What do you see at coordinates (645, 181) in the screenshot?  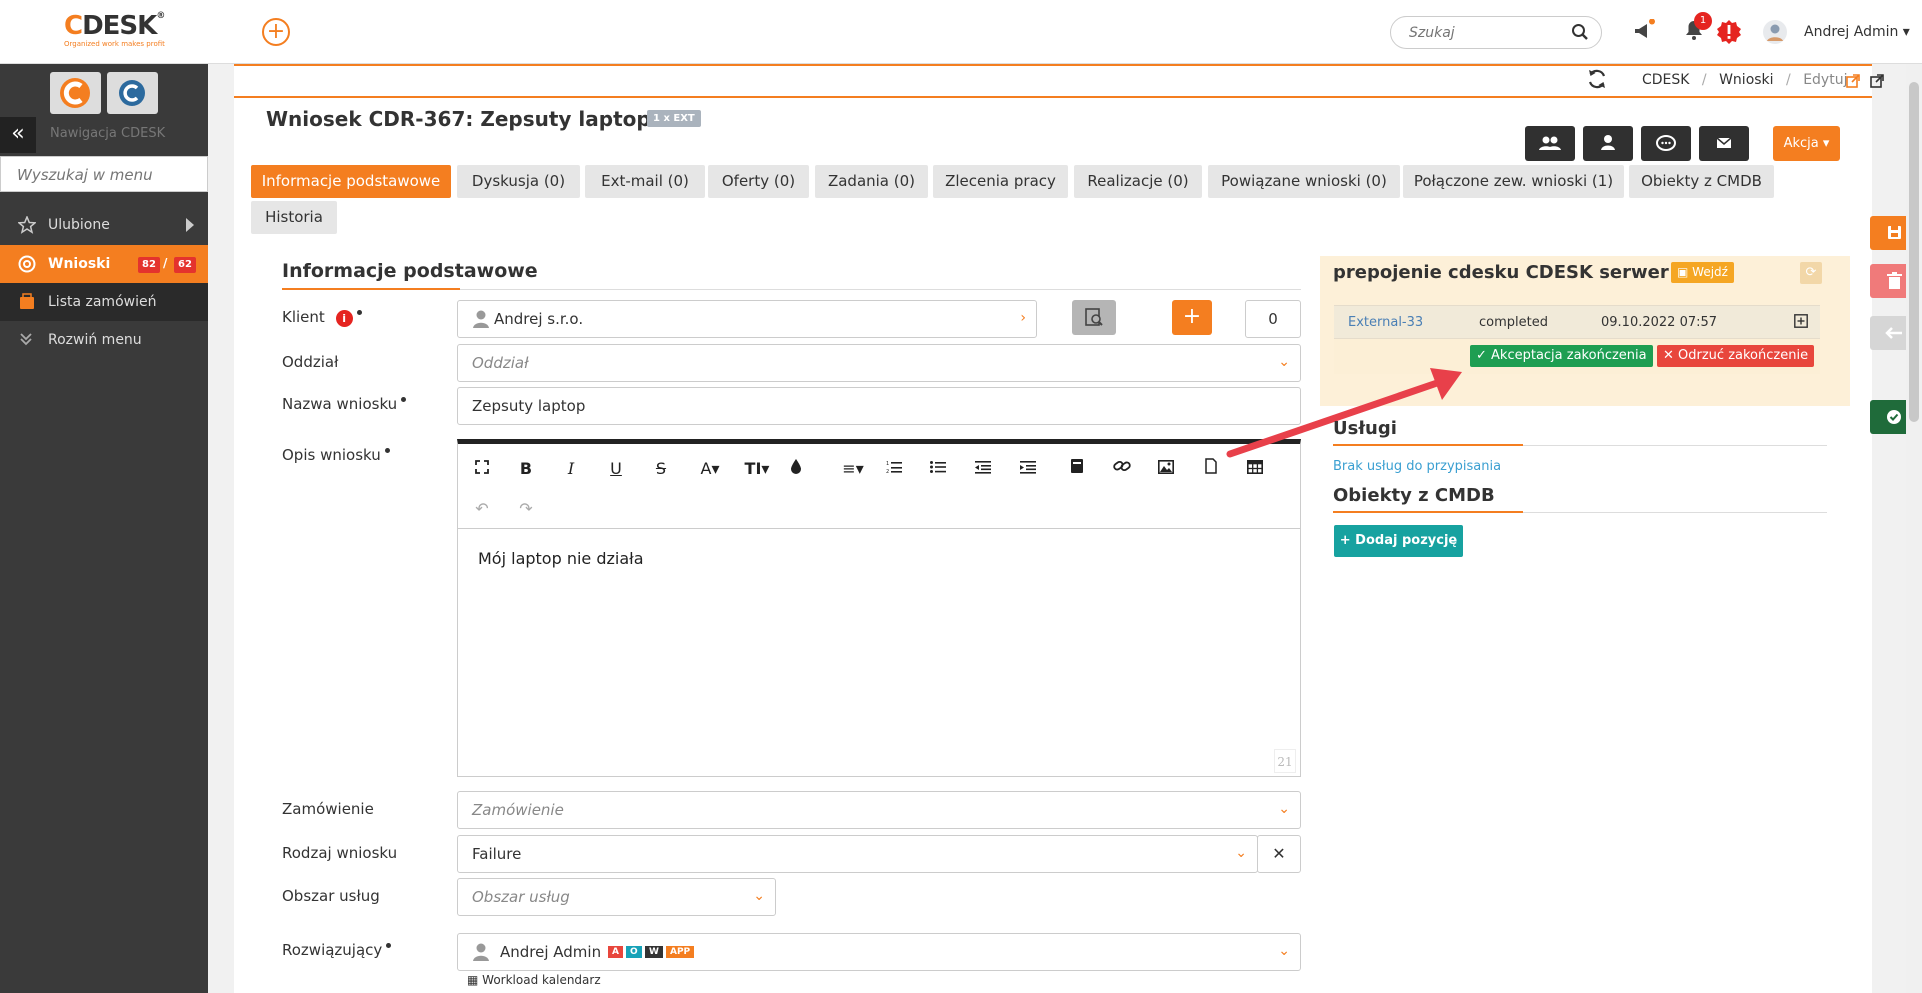 I see `tab-ext-mail: Ext-mail (0)` at bounding box center [645, 181].